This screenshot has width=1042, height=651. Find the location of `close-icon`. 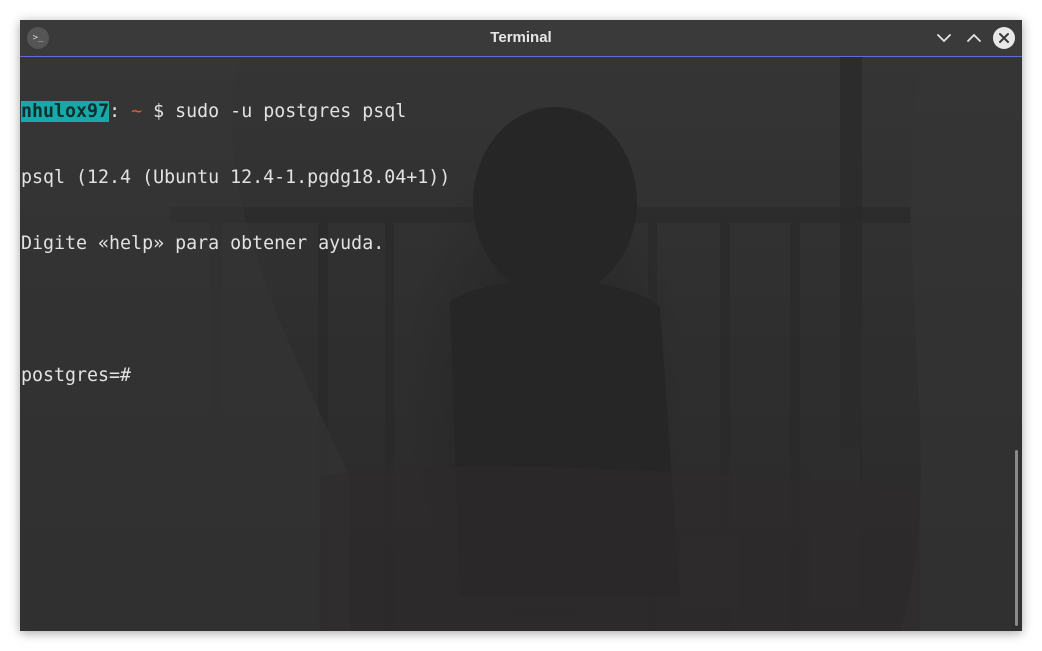

close-icon is located at coordinates (1004, 38).